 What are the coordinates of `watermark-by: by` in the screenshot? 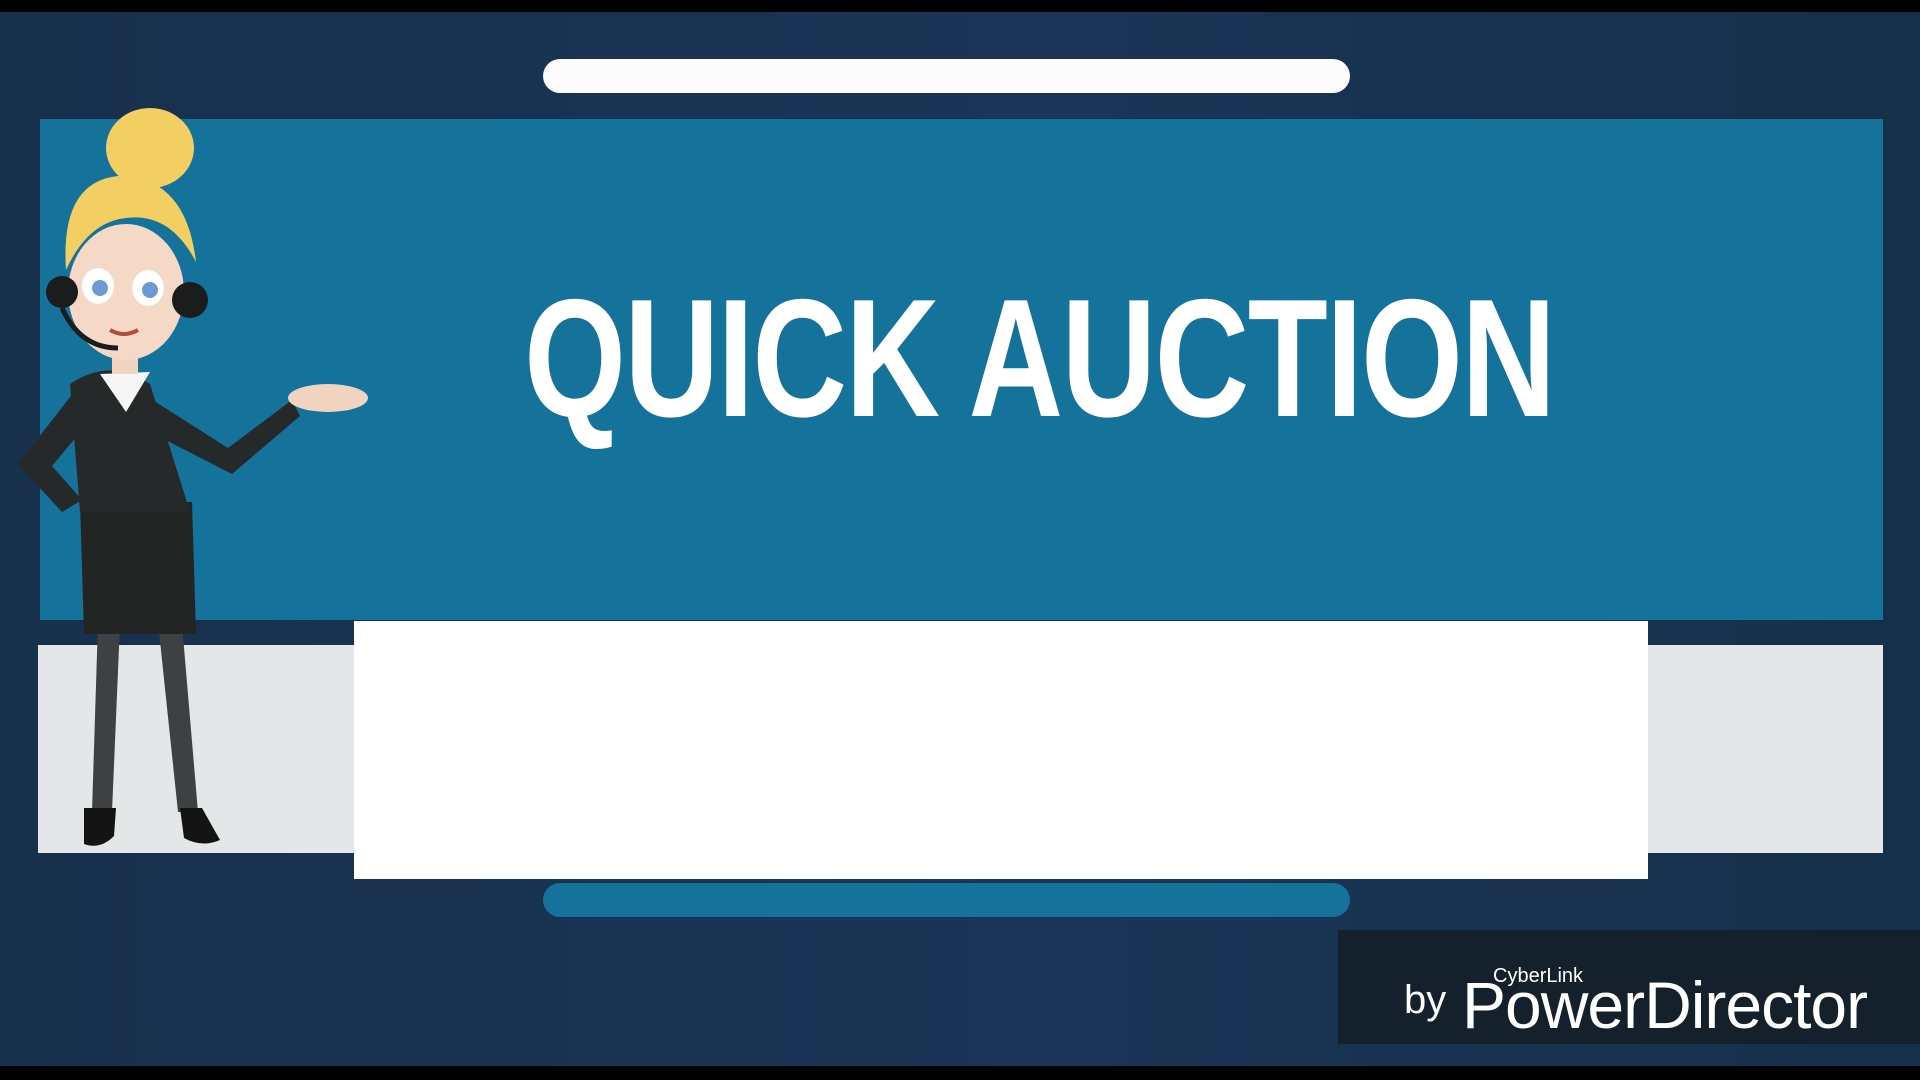 It's located at (1425, 1000).